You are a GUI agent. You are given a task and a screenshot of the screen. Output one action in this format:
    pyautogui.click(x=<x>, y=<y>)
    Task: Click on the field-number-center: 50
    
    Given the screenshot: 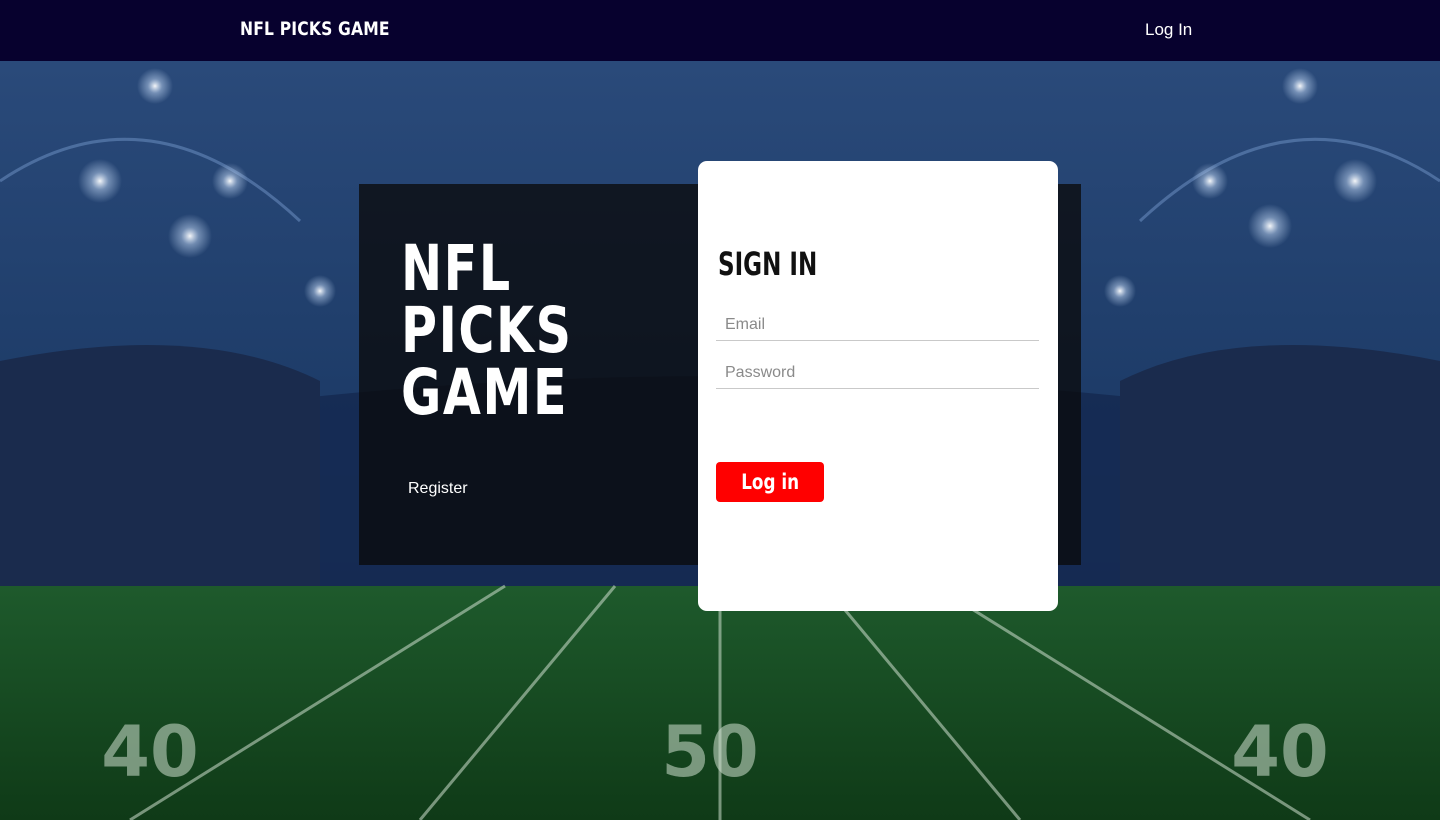 What is the action you would take?
    pyautogui.click(x=709, y=752)
    